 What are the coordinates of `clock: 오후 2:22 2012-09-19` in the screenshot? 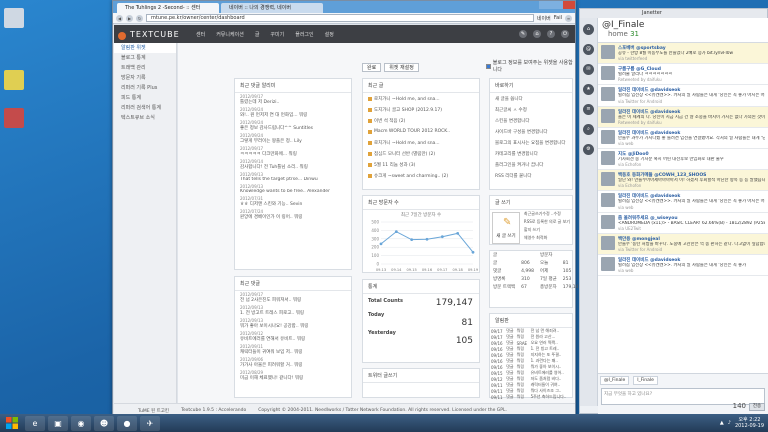 It's located at (749, 423).